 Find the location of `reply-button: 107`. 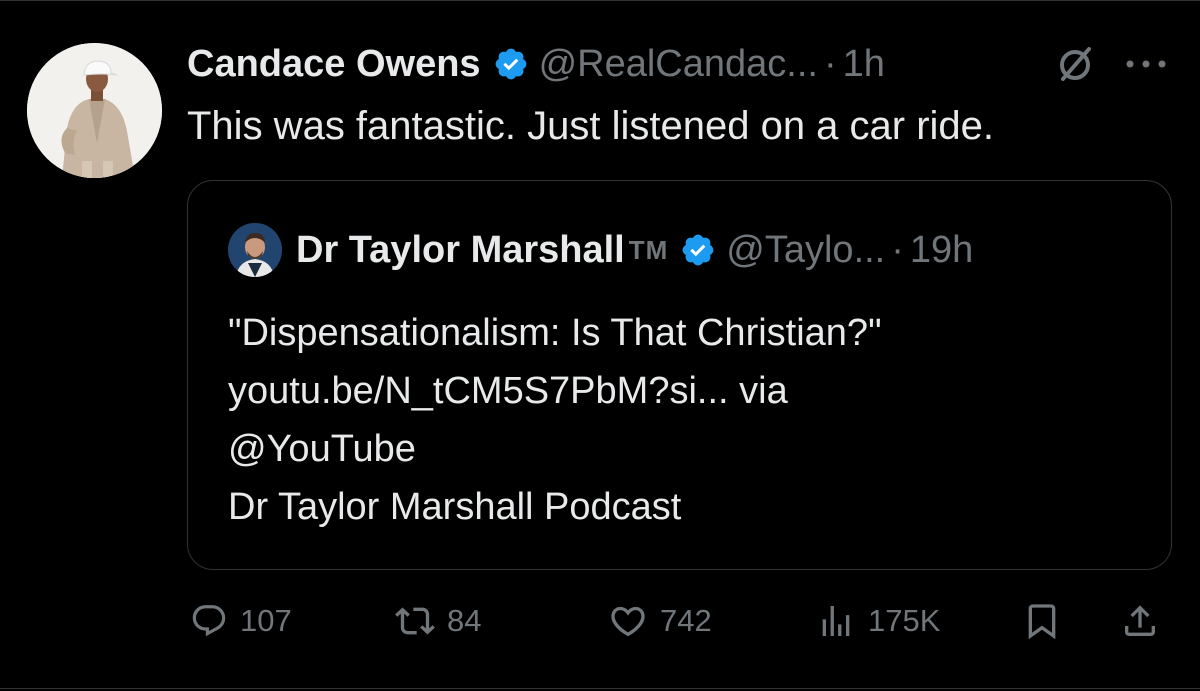

reply-button: 107 is located at coordinates (241, 621).